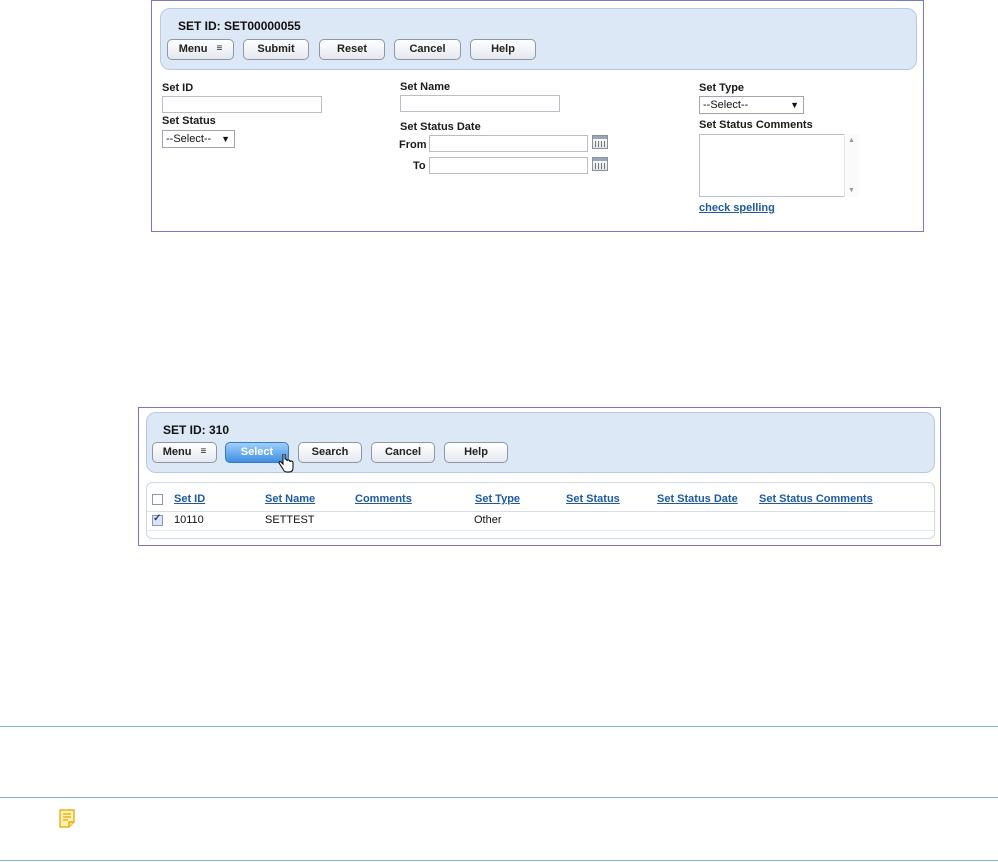  What do you see at coordinates (239, 26) in the screenshot?
I see `page-title: SET ID: SET00000055` at bounding box center [239, 26].